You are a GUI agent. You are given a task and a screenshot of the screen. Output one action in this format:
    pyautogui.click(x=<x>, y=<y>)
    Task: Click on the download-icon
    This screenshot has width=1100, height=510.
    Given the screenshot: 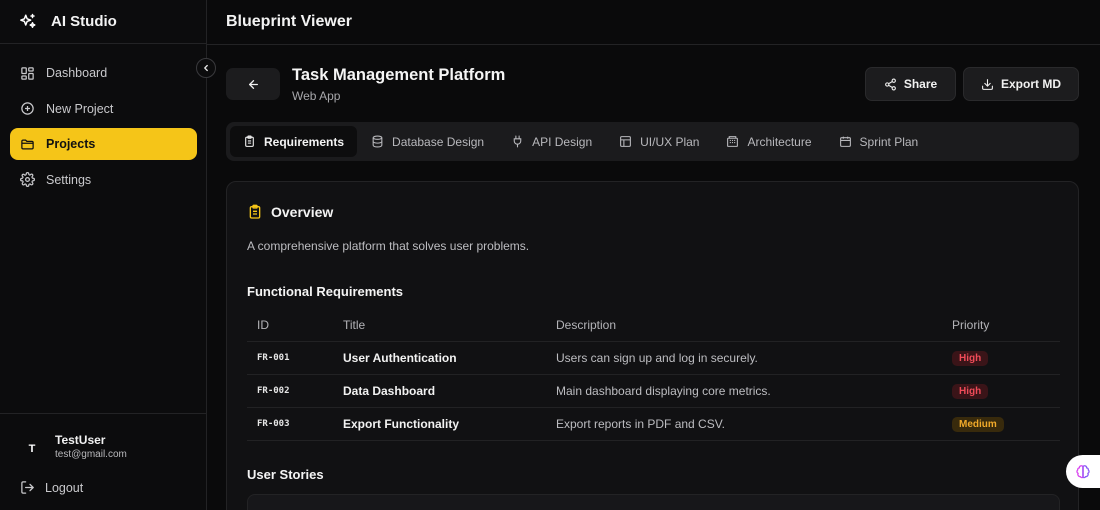 What is the action you would take?
    pyautogui.click(x=987, y=84)
    